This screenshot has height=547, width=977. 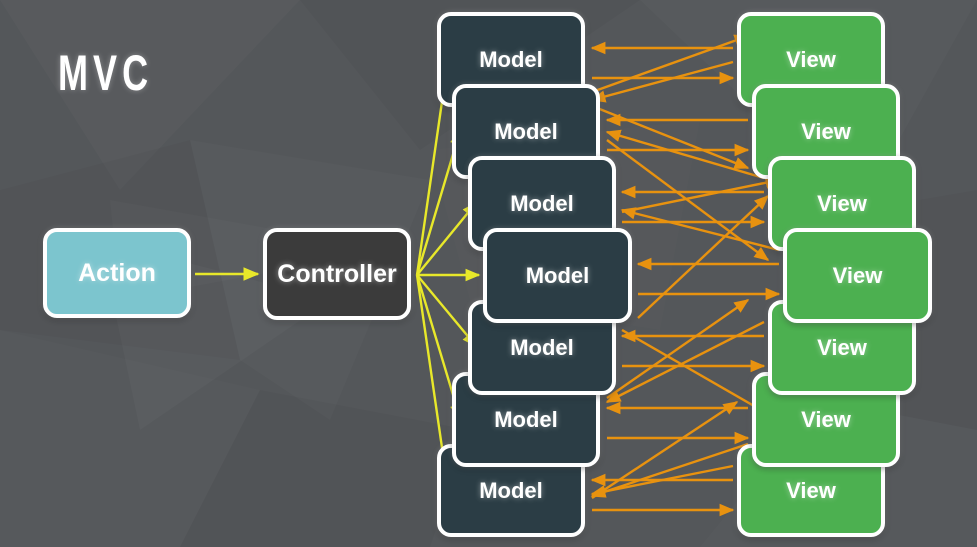 I want to click on node-model-7-label: Model, so click(x=511, y=490).